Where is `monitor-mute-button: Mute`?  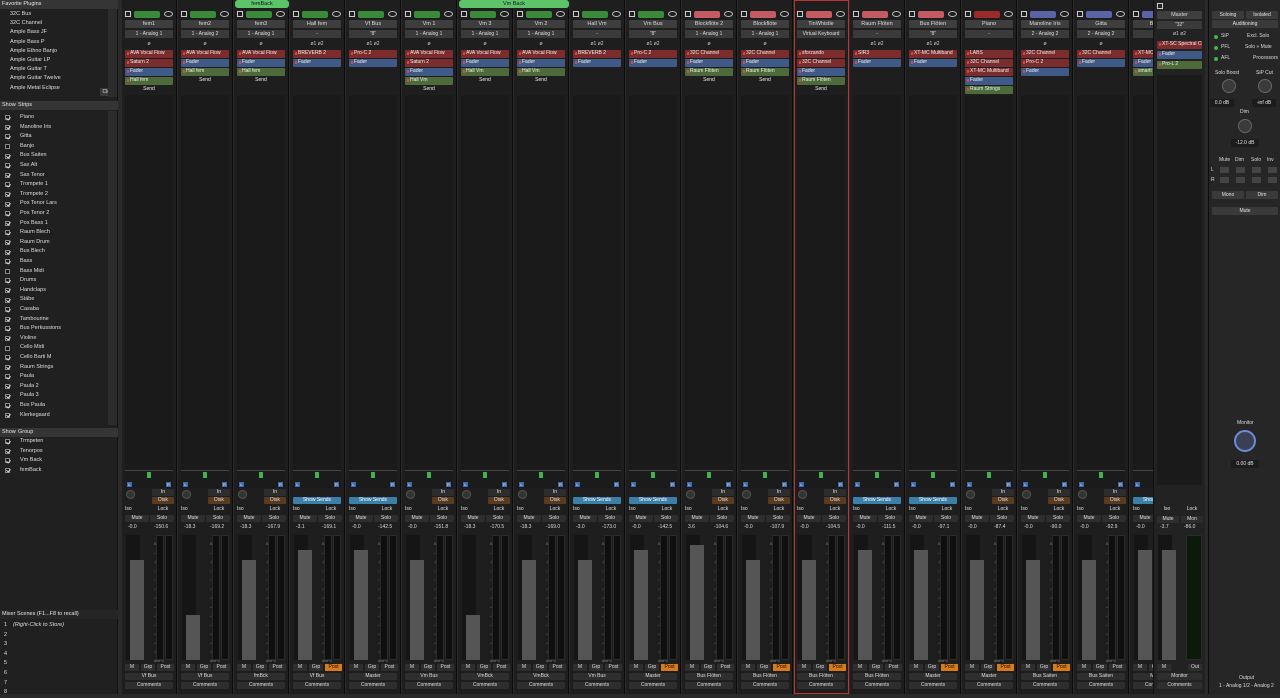
monitor-mute-button: Mute is located at coordinates (1245, 211).